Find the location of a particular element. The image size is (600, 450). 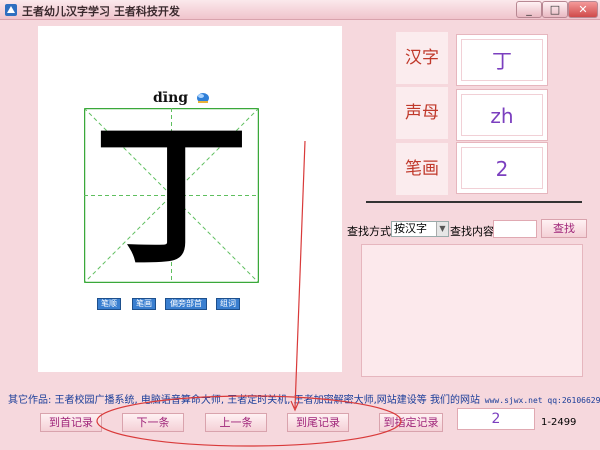

radical-button: 偏旁部首 is located at coordinates (186, 304).